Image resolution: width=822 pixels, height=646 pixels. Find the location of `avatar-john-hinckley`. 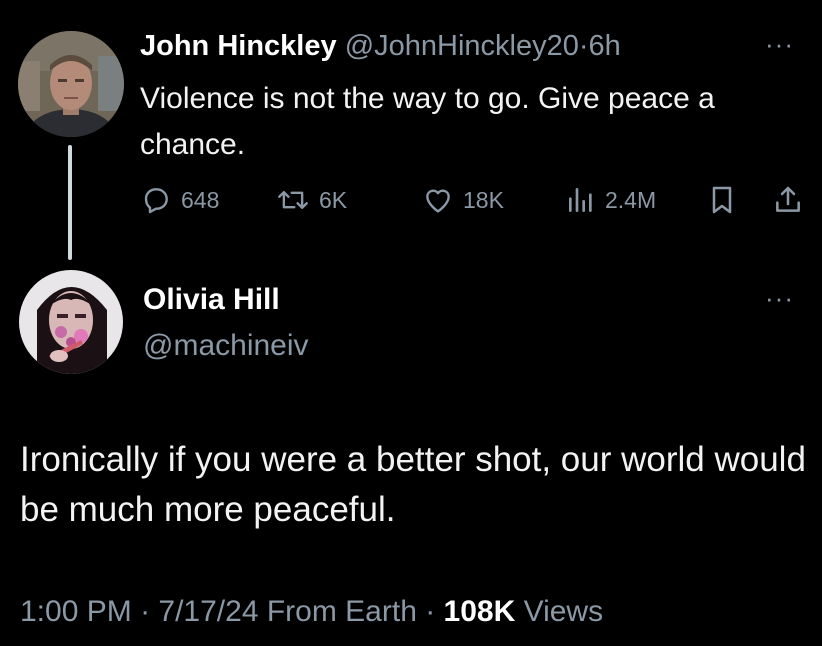

avatar-john-hinckley is located at coordinates (71, 84).